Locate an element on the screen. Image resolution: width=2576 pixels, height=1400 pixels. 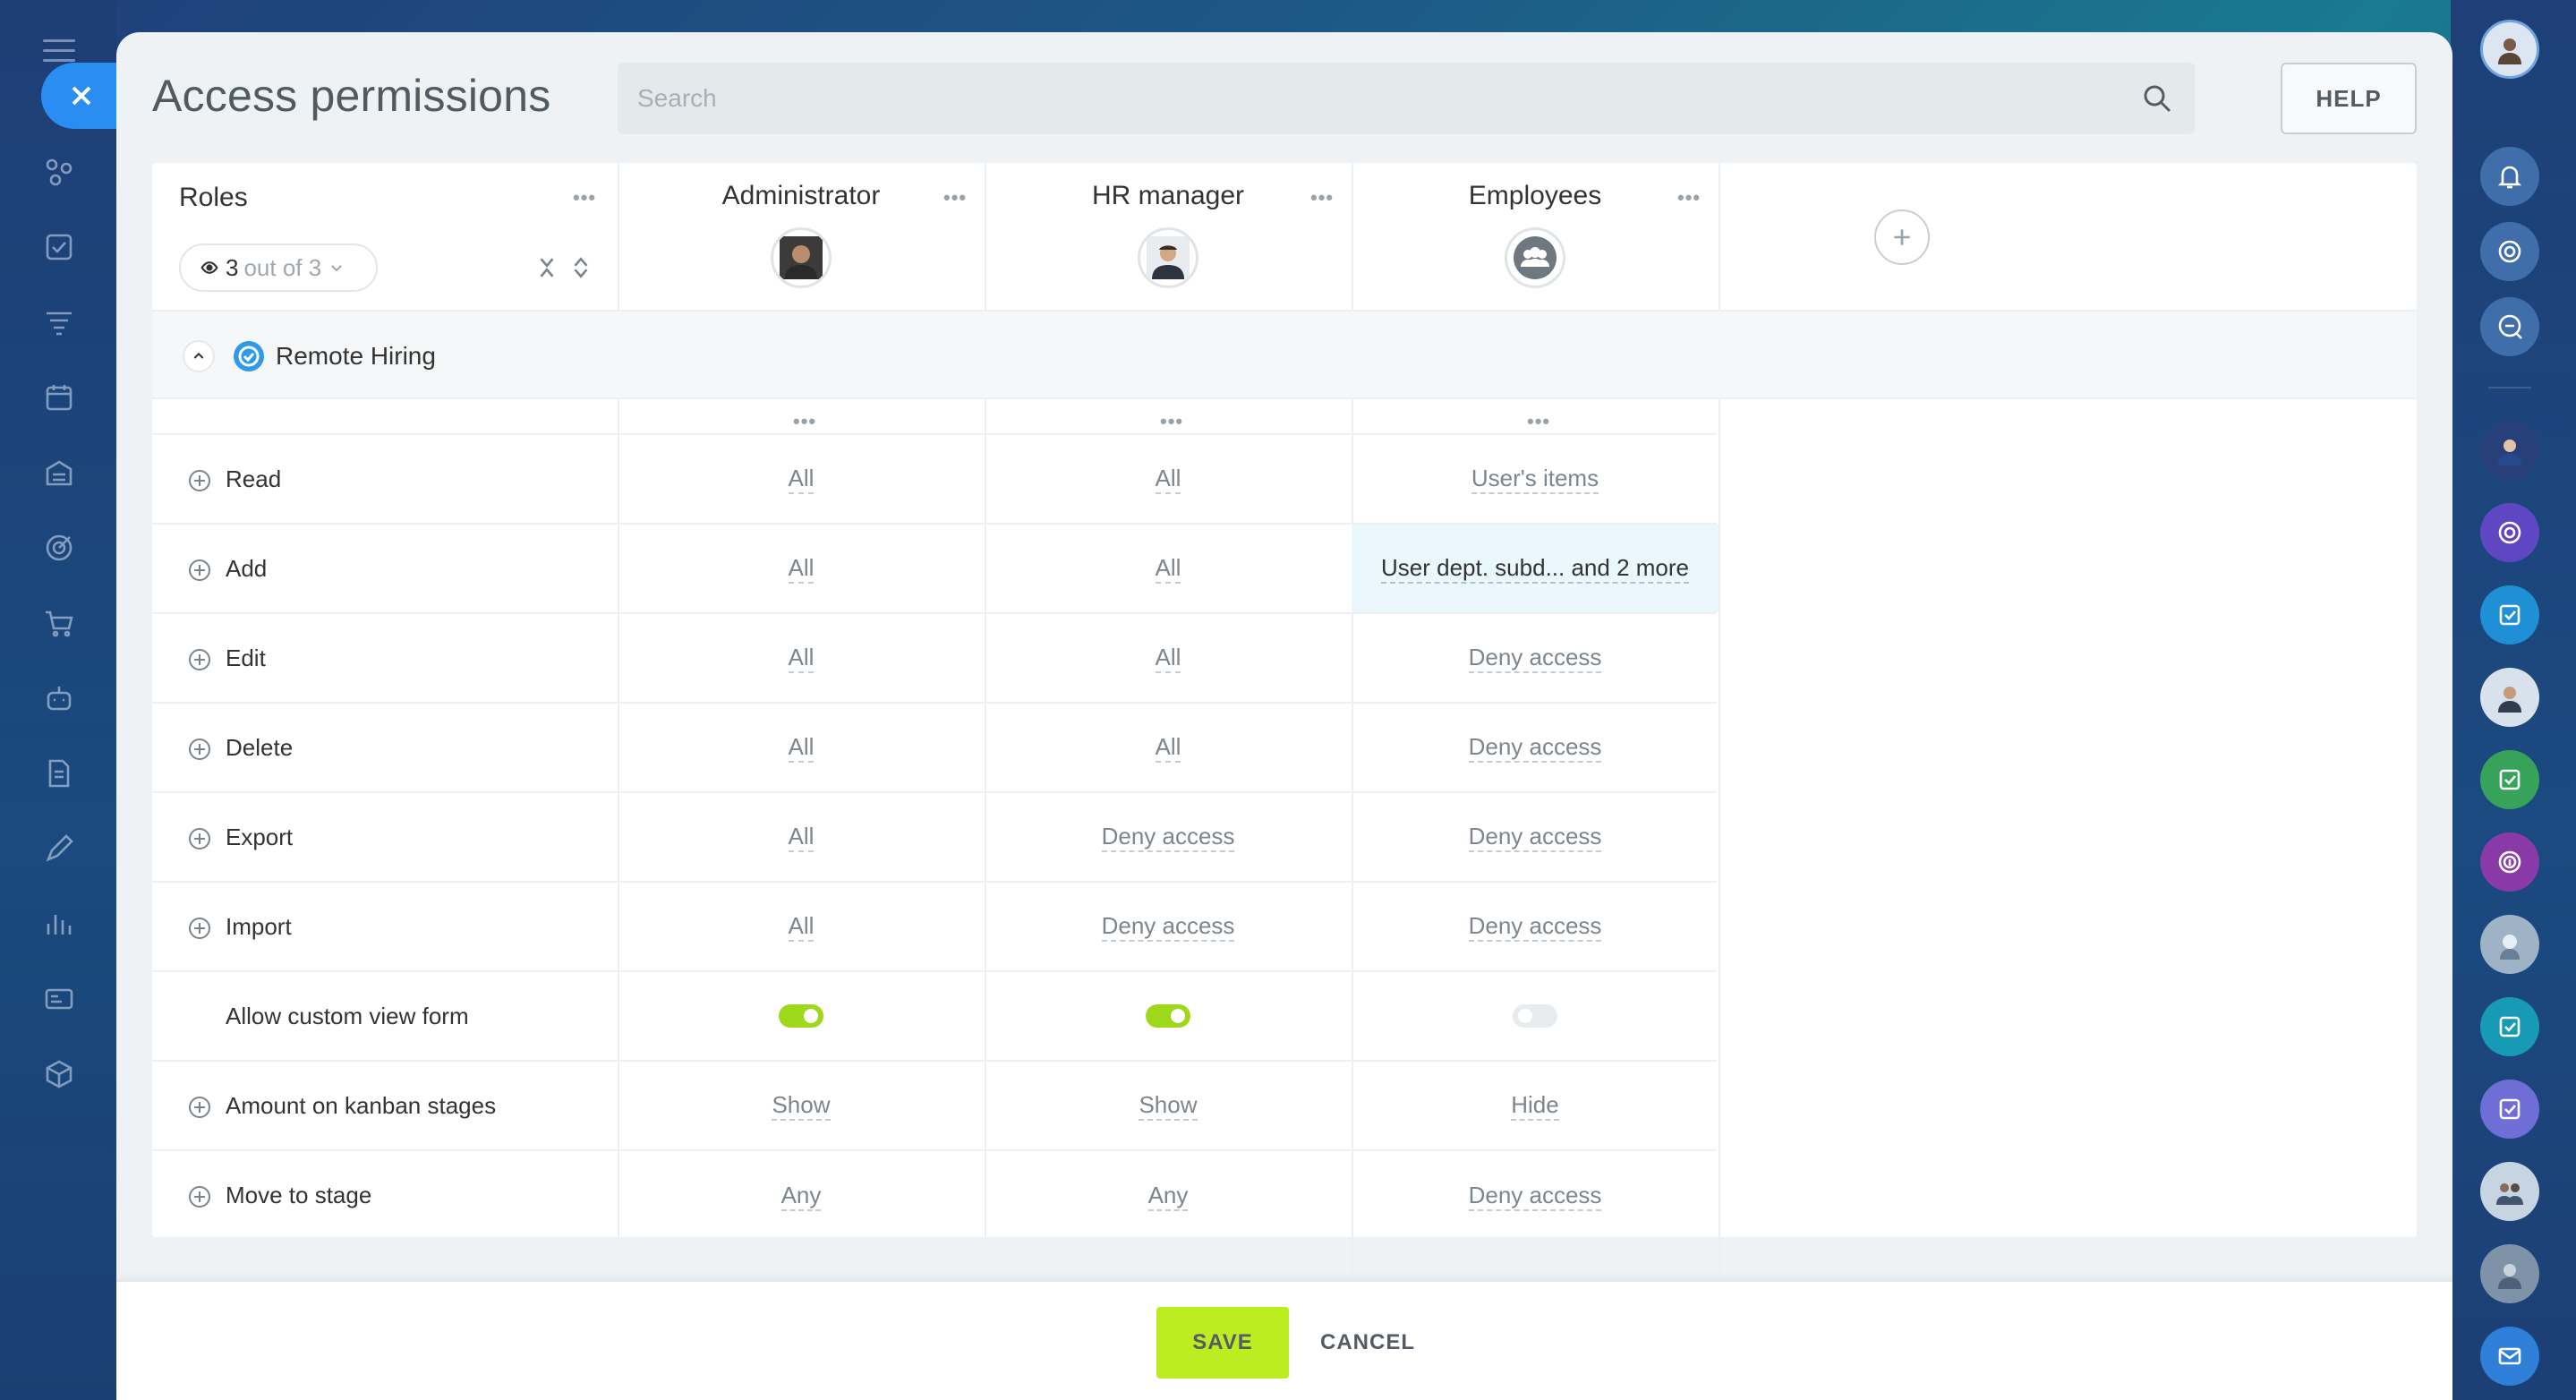
permission-cell: User's items is located at coordinates (1535, 479).